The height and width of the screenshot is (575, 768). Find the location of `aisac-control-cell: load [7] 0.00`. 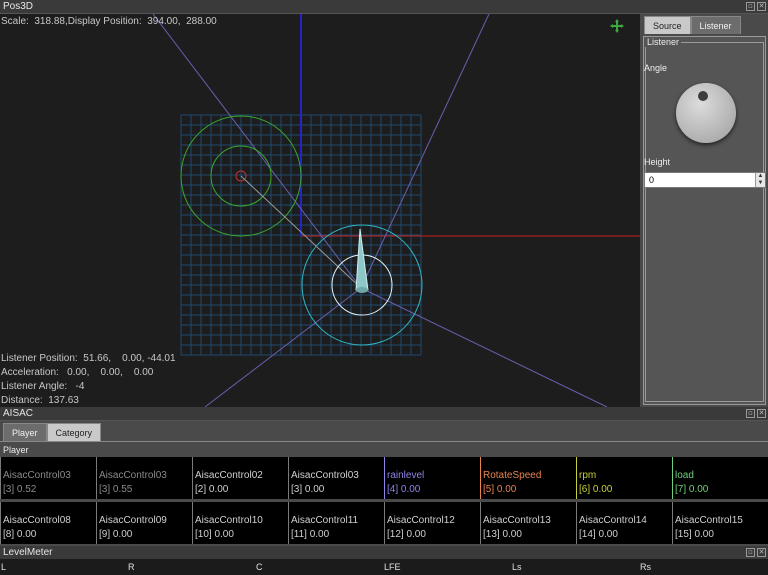

aisac-control-cell: load [7] 0.00 is located at coordinates (720, 478).